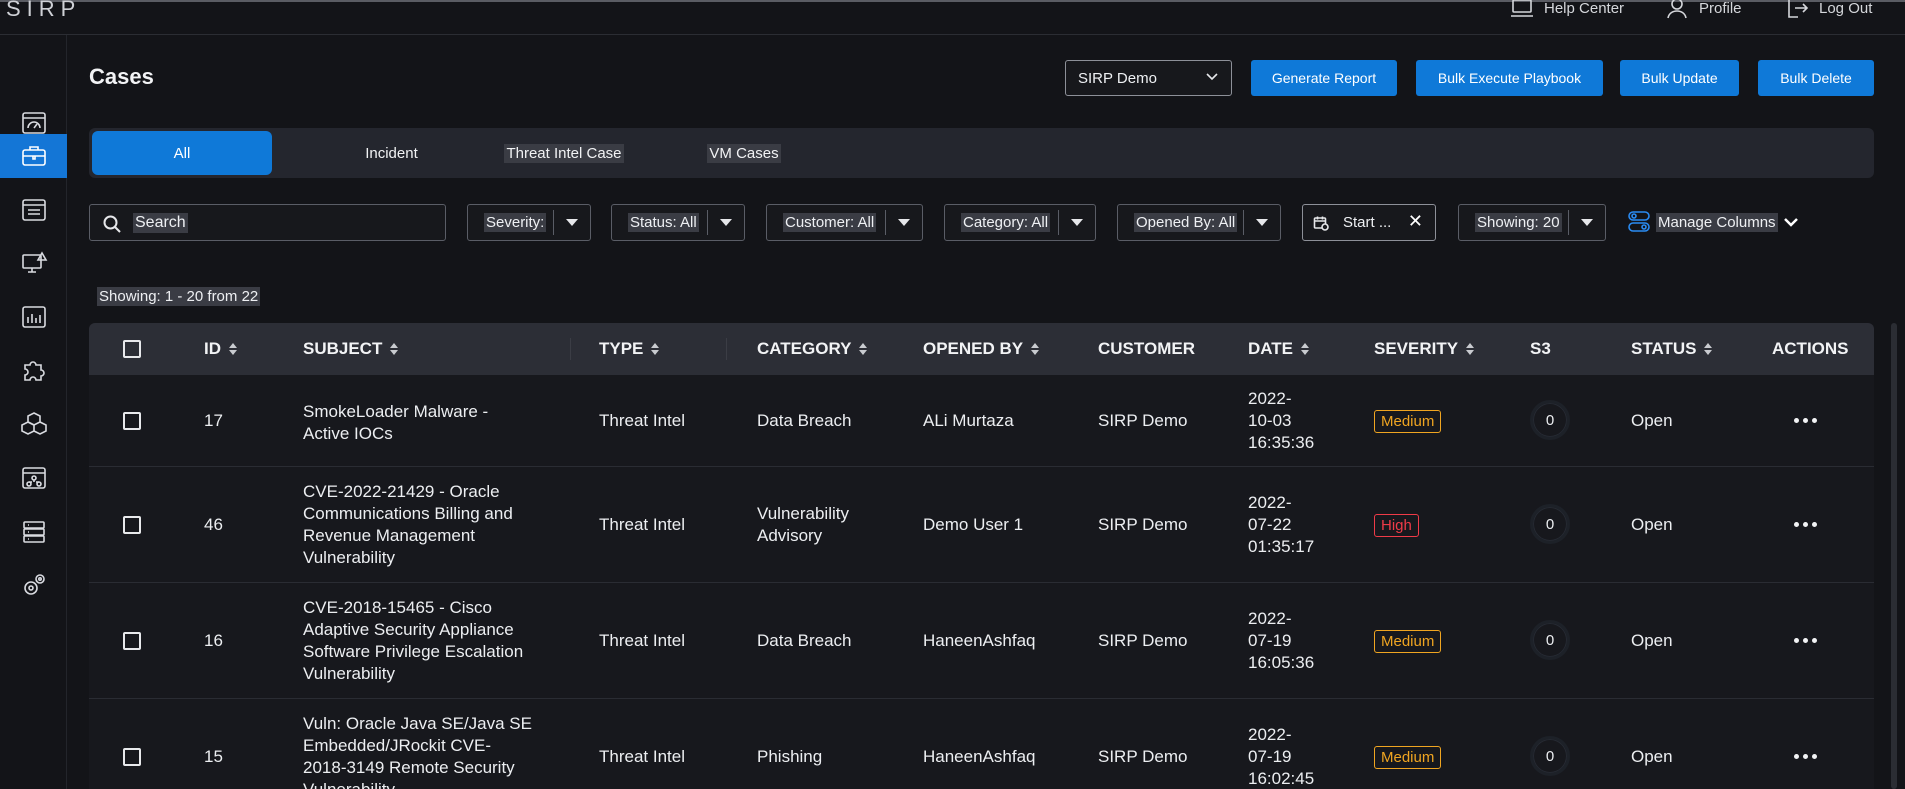 Image resolution: width=1905 pixels, height=789 pixels. What do you see at coordinates (1567, 10) in the screenshot?
I see `help-center-link: Help Center` at bounding box center [1567, 10].